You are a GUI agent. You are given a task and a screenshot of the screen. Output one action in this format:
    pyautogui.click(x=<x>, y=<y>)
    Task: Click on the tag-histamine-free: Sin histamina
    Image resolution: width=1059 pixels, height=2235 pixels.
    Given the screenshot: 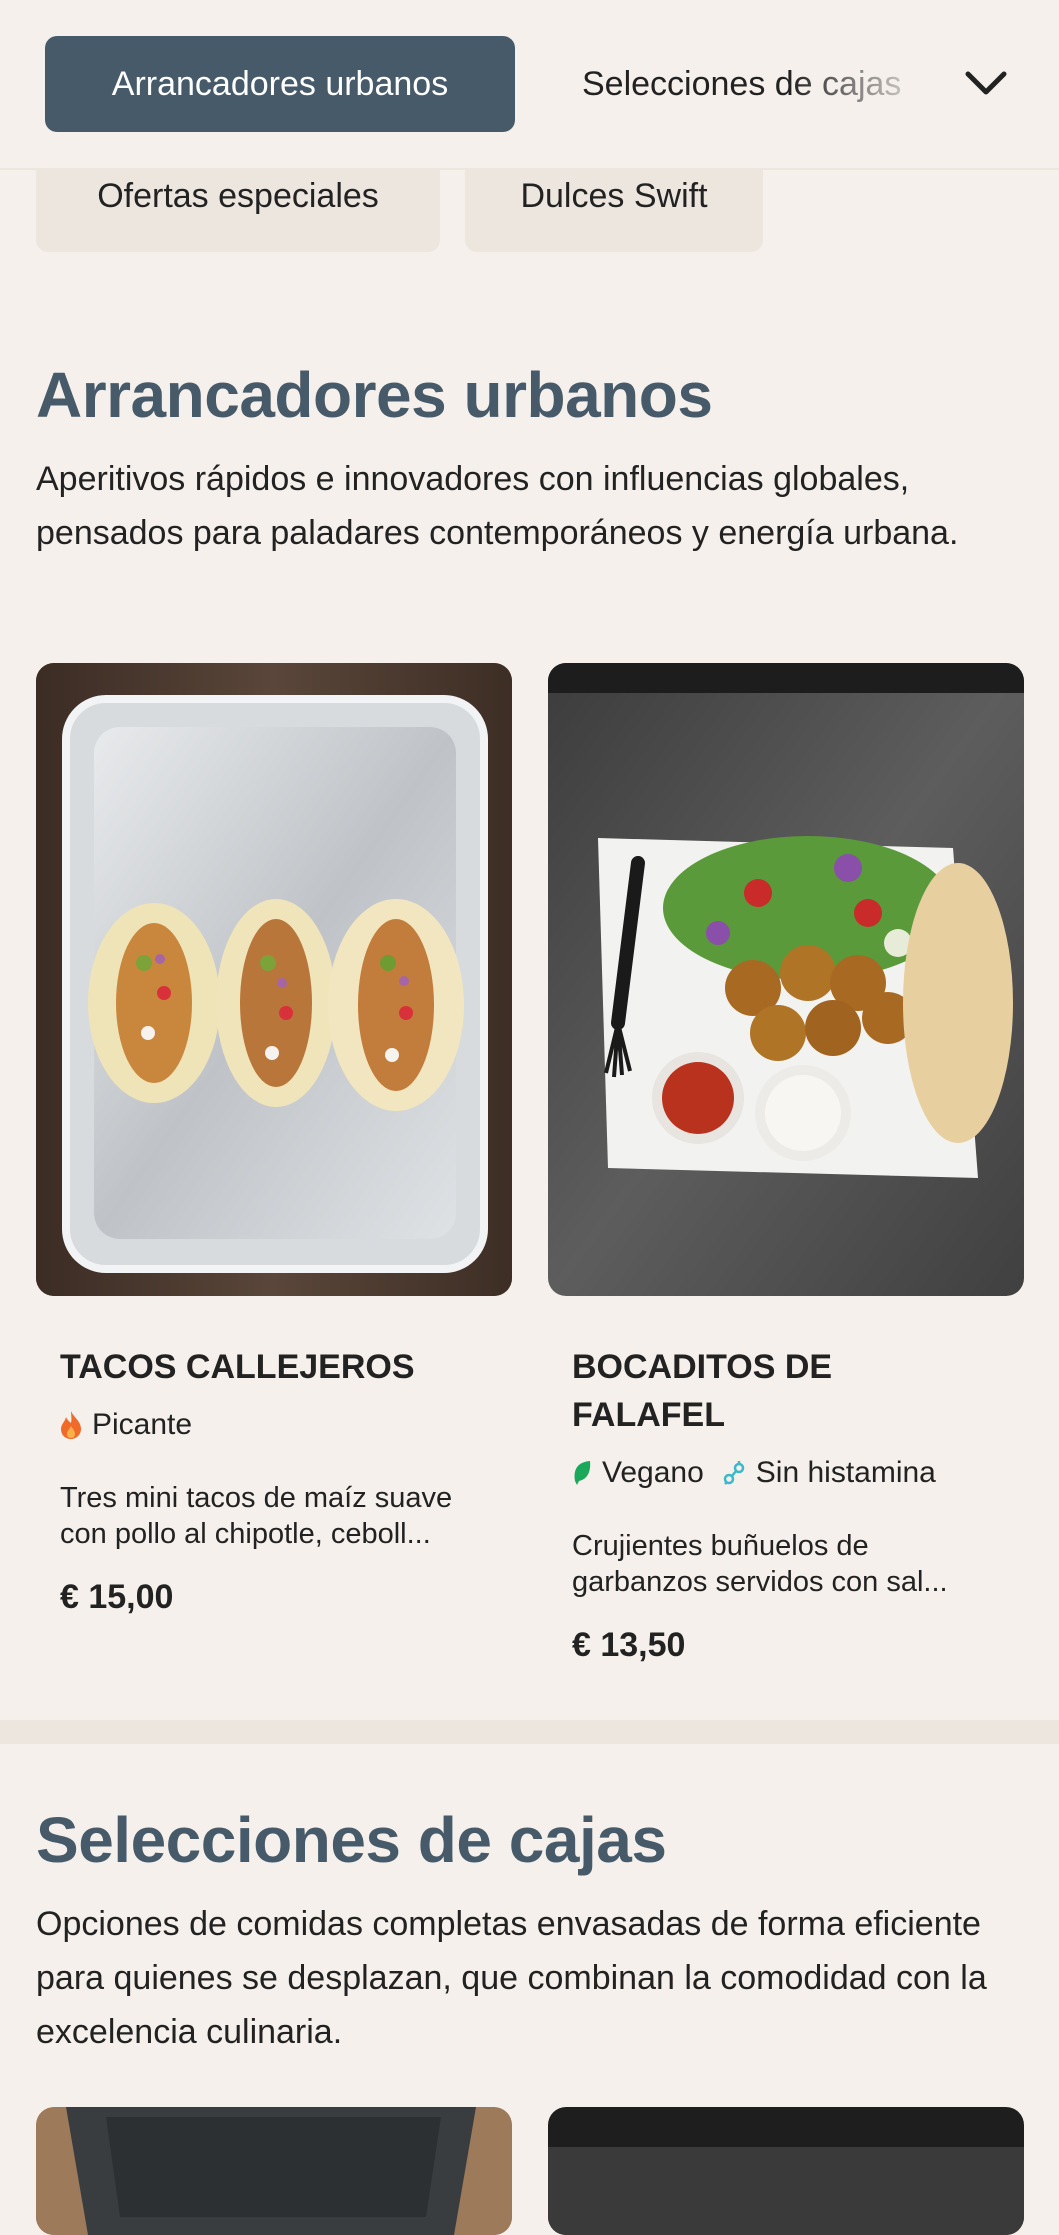 What is the action you would take?
    pyautogui.click(x=829, y=1473)
    